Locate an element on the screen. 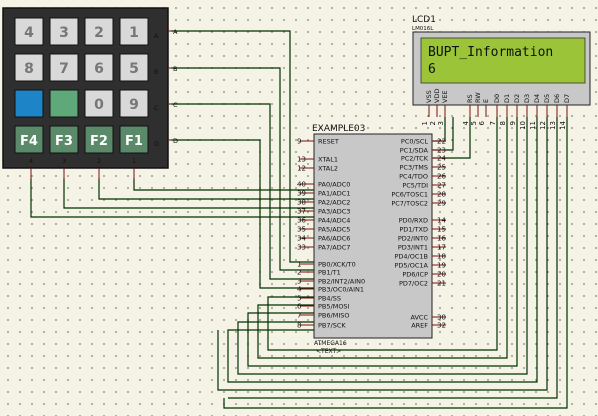 The image size is (598, 416). mcu-pin-number: 25 is located at coordinates (441, 168).